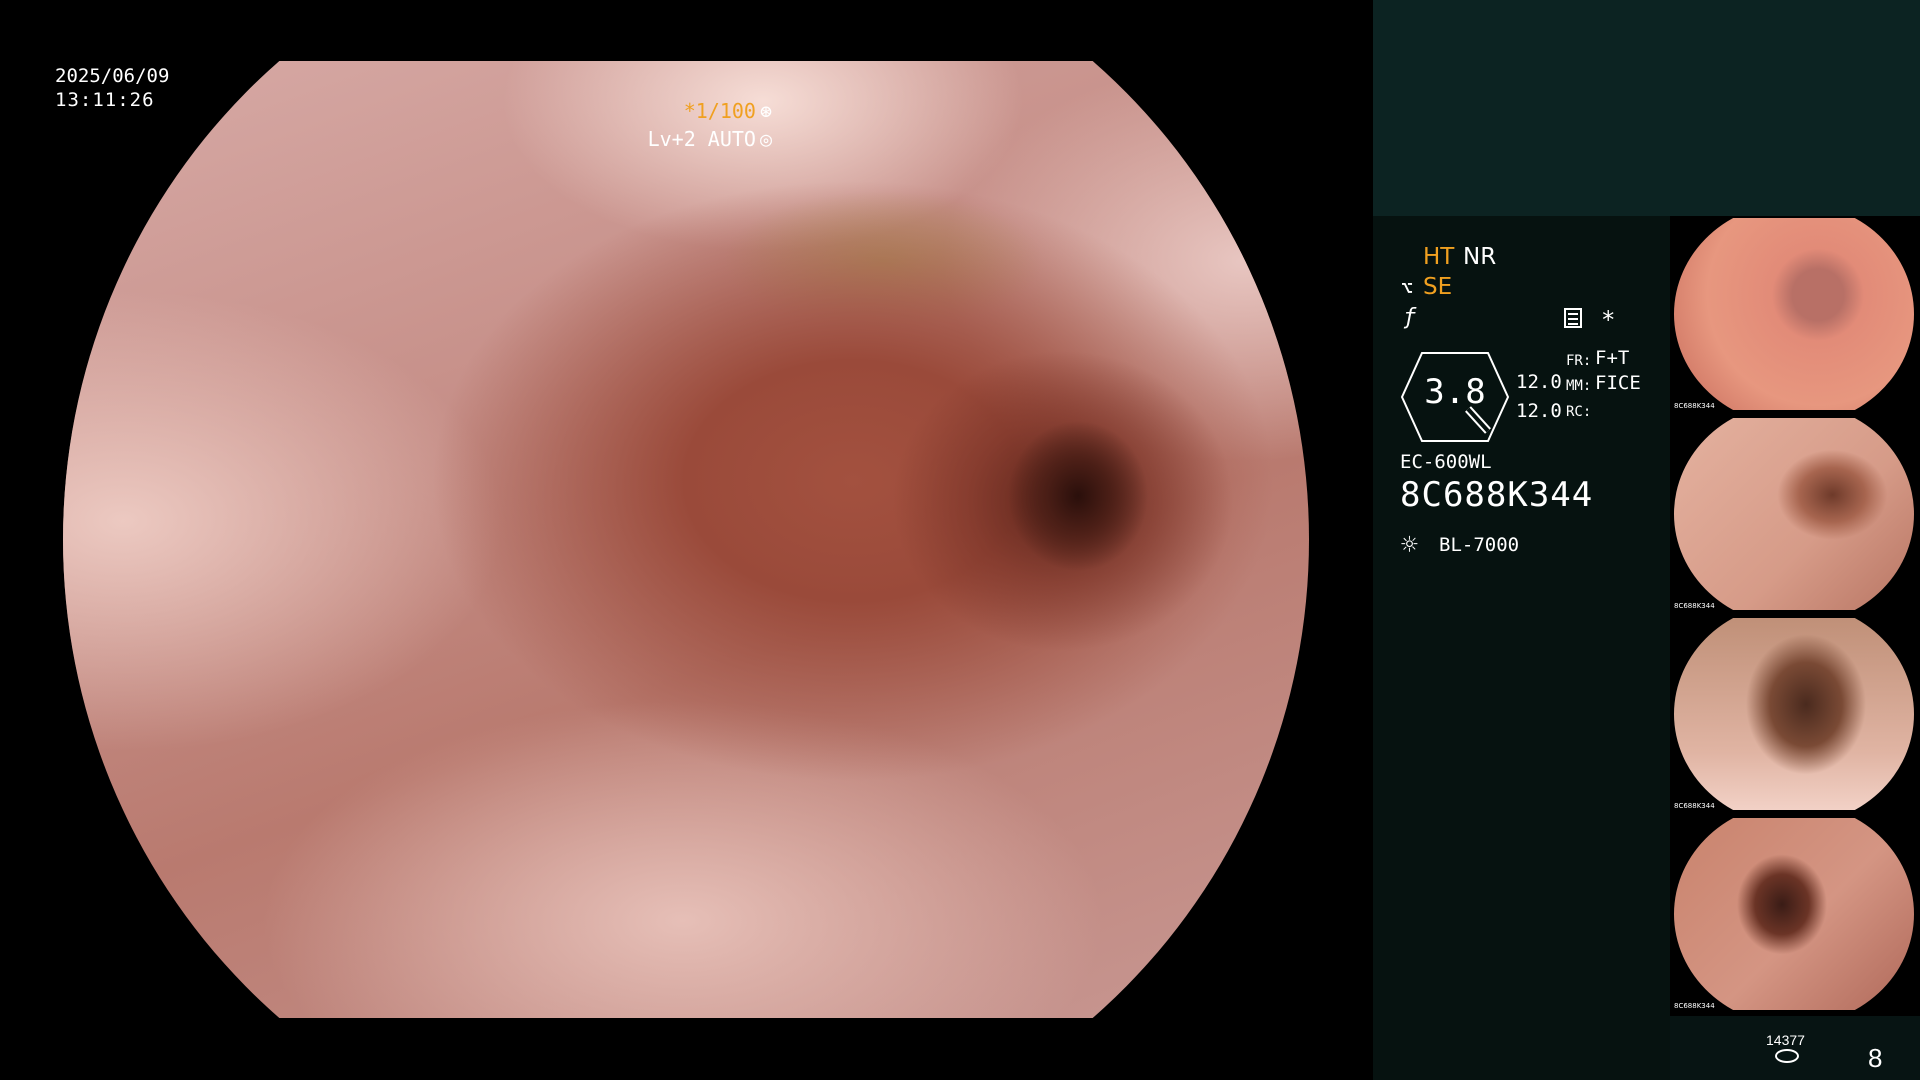  Describe the element at coordinates (1785, 1040) in the screenshot. I see `image-counter: 14377` at that location.